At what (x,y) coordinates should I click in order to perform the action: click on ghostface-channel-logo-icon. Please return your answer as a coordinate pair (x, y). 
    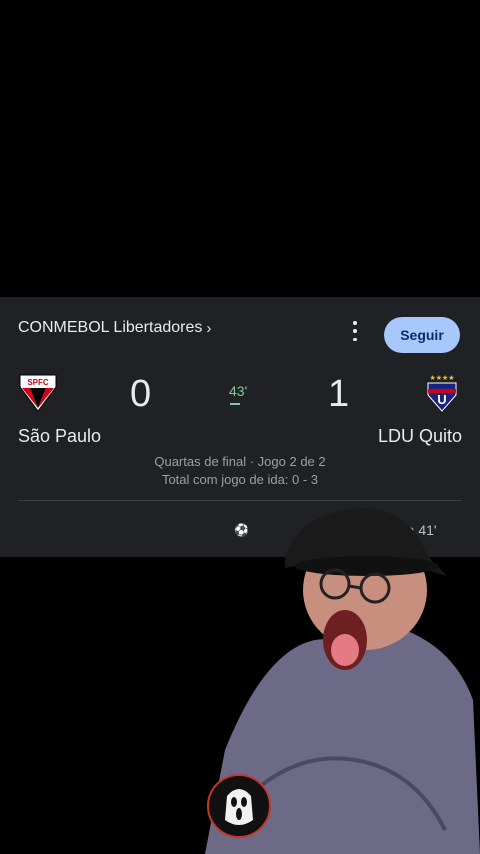
    Looking at the image, I should click on (239, 806).